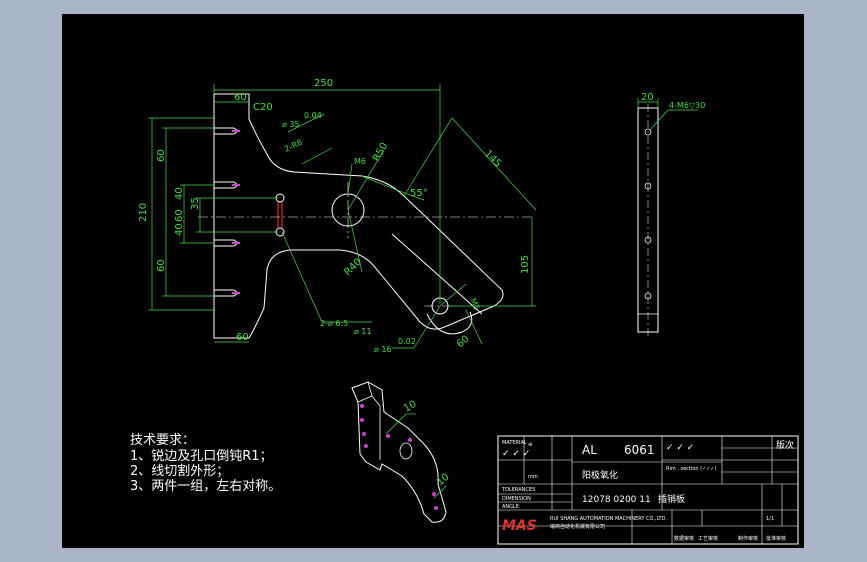 This screenshot has width=867, height=562. I want to click on tb-surface: Rim , section (✓✓✓), so click(691, 469).